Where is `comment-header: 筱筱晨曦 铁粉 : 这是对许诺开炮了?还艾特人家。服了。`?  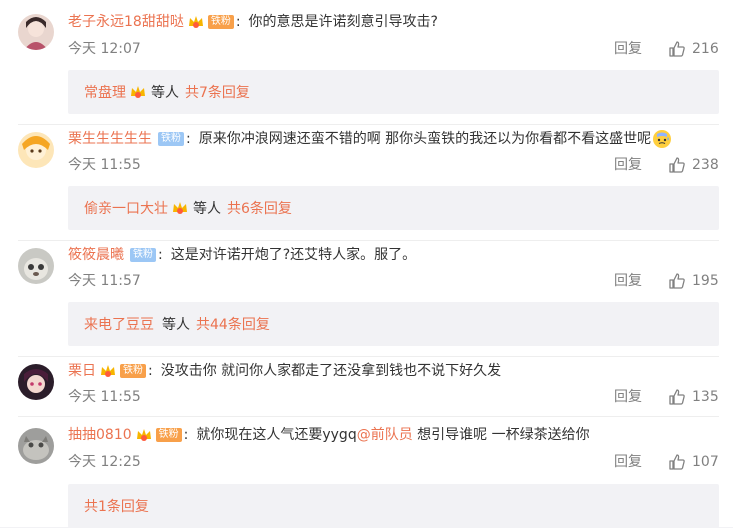
comment-header: 筱筱晨曦 铁粉 : 这是对许诺开炮了?还艾特人家。服了。 is located at coordinates (242, 255).